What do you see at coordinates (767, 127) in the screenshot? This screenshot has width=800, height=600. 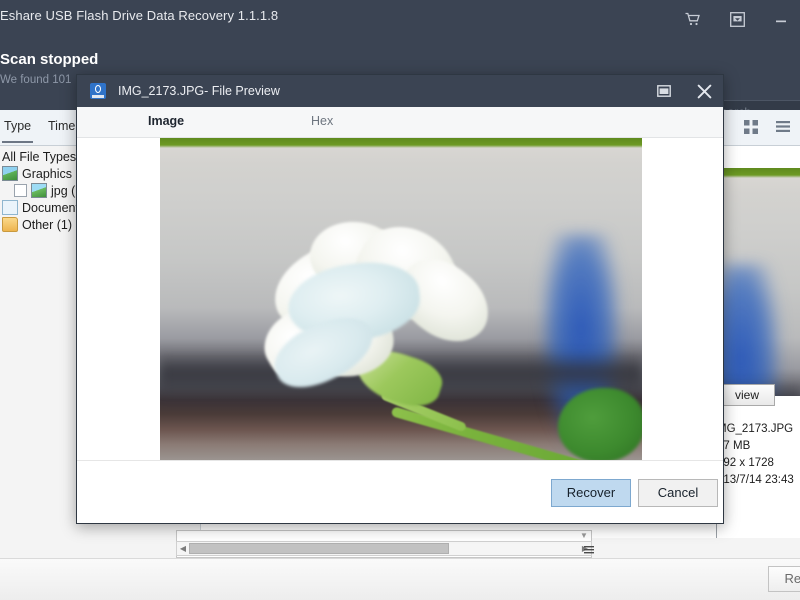 I see `view-toggle-group` at bounding box center [767, 127].